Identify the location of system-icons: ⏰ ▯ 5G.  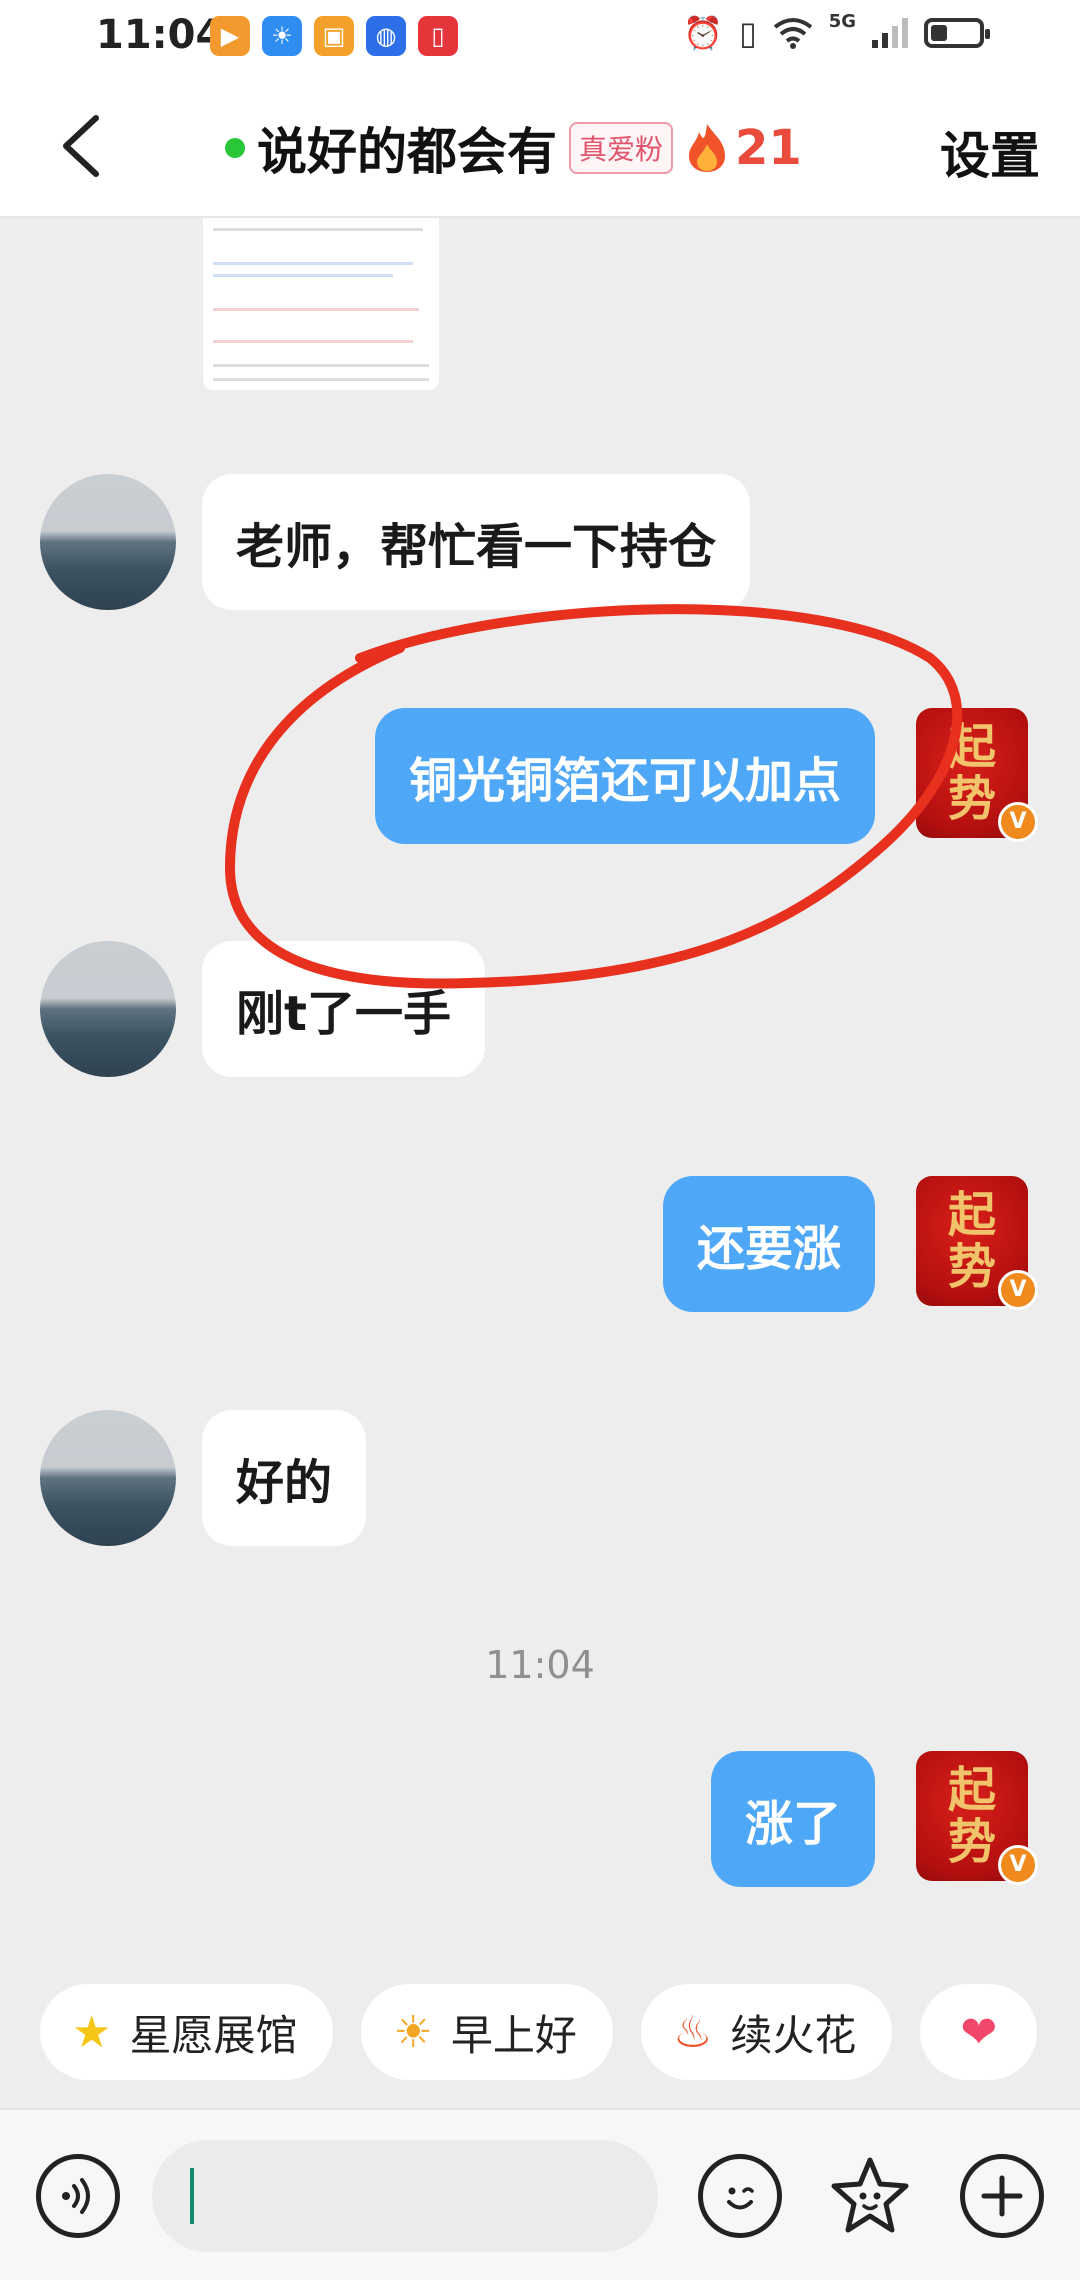
(836, 31).